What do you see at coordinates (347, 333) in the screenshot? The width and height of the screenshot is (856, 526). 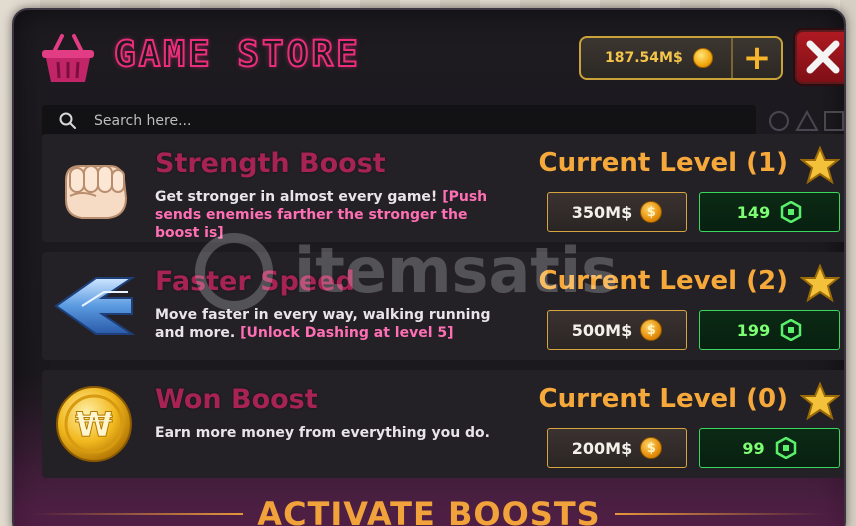 I see `item-description-extra: [Unlock Dashing at level 5]` at bounding box center [347, 333].